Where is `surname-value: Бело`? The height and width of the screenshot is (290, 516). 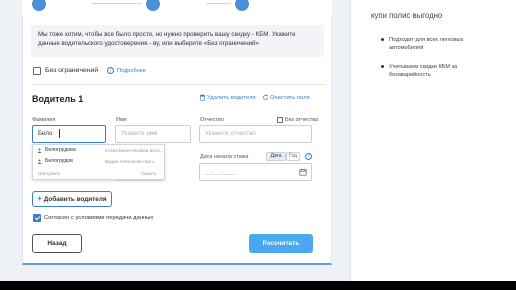
surname-value: Бело is located at coordinates (45, 133).